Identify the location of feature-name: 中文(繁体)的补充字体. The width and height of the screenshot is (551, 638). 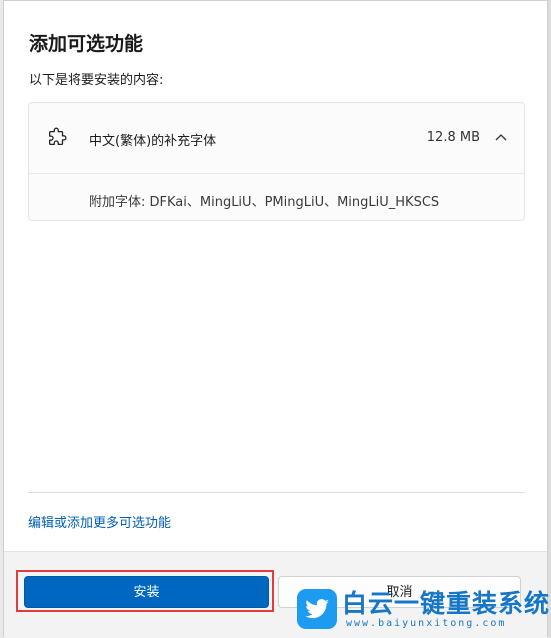
(153, 141).